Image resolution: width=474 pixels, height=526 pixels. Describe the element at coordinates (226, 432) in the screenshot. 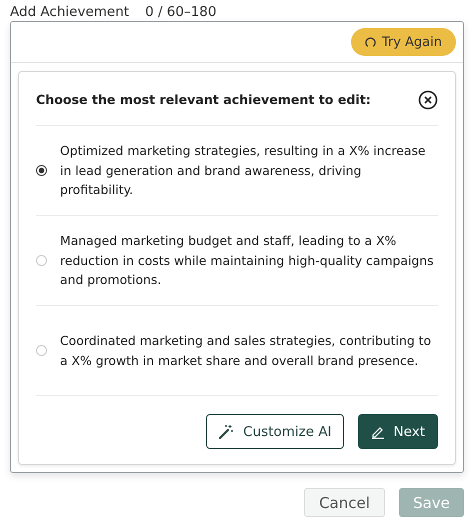

I see `magic-wand-icon` at that location.